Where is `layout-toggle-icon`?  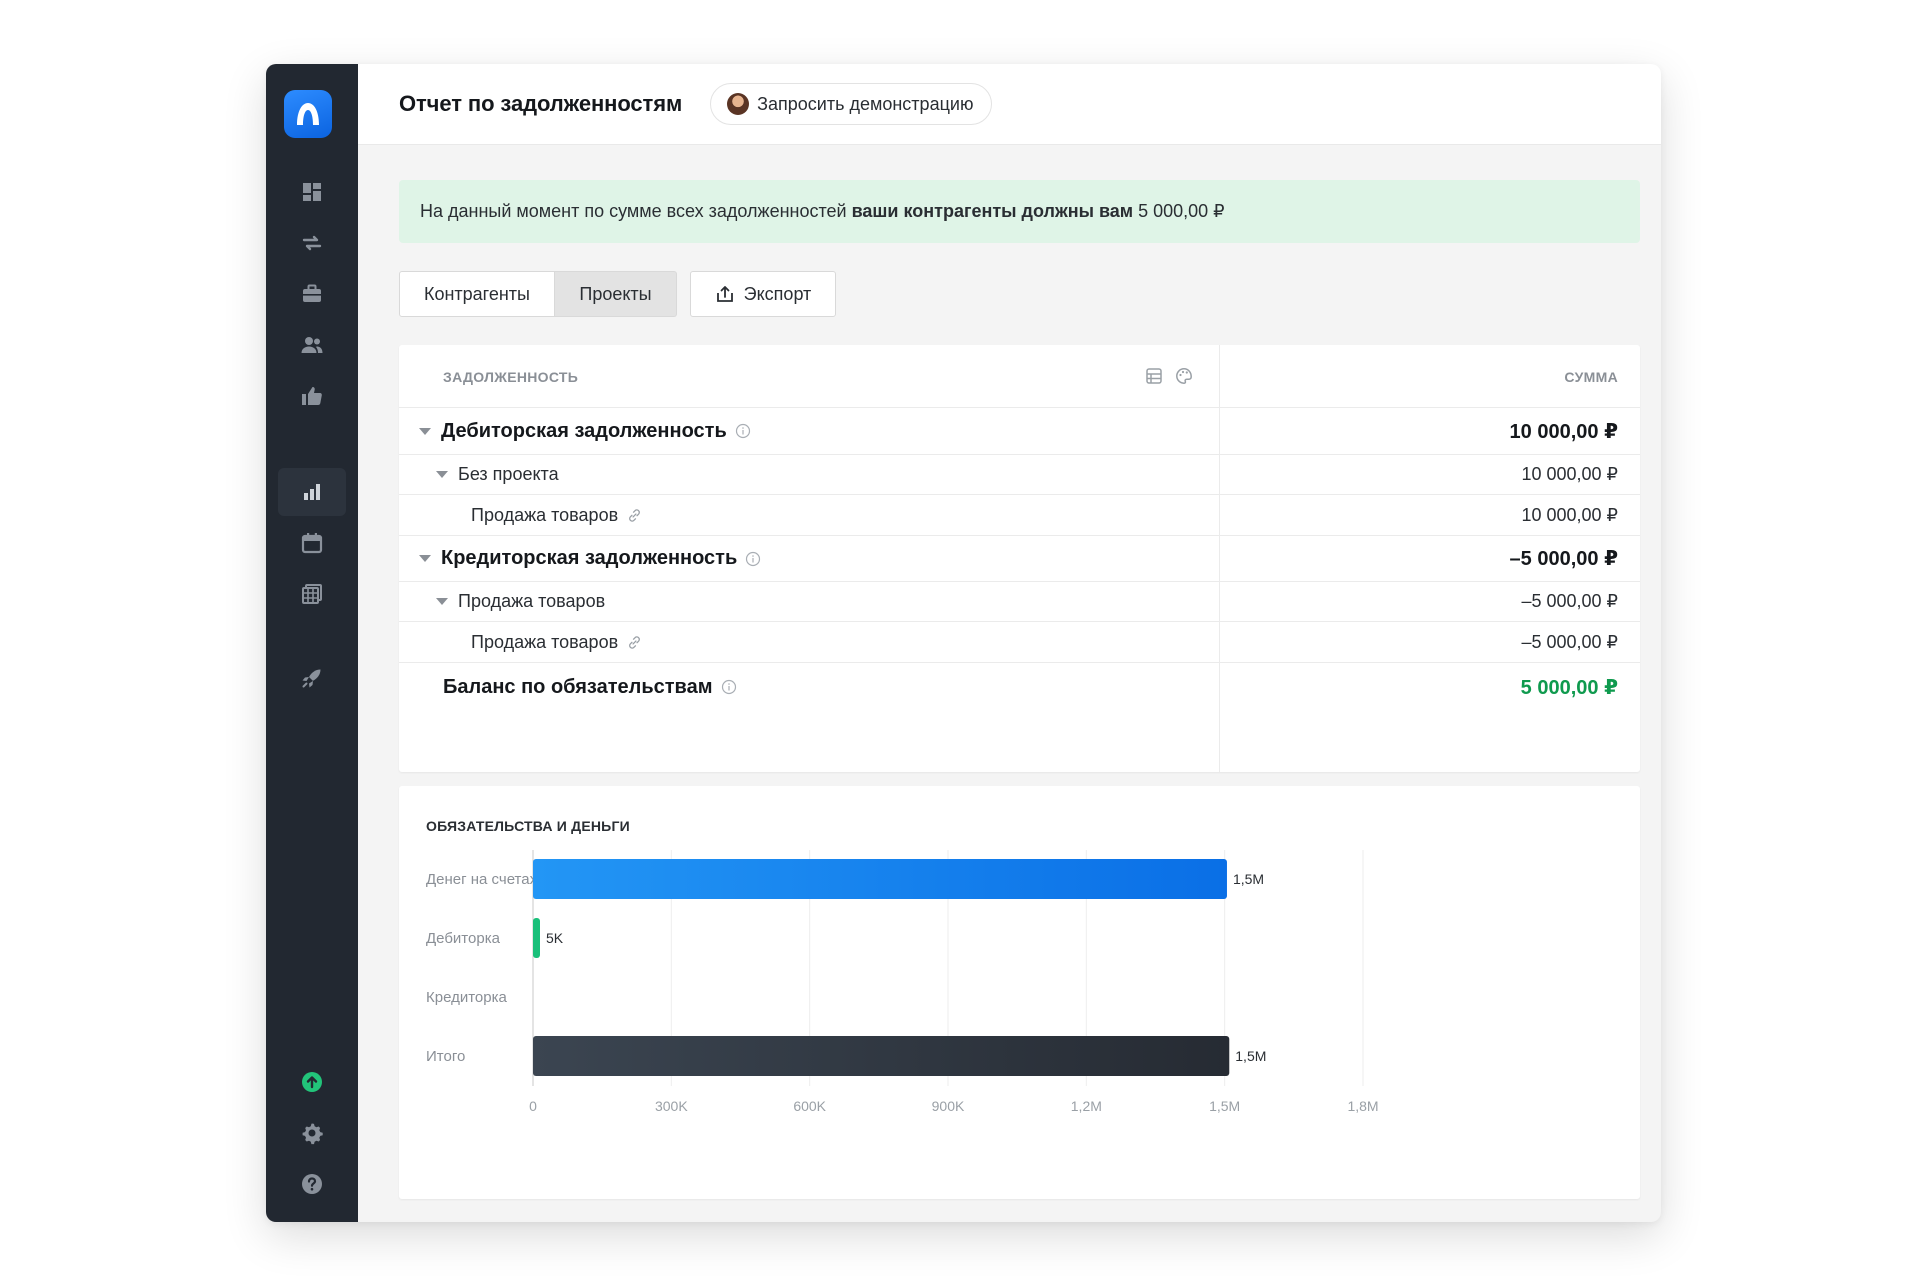
layout-toggle-icon is located at coordinates (1154, 376).